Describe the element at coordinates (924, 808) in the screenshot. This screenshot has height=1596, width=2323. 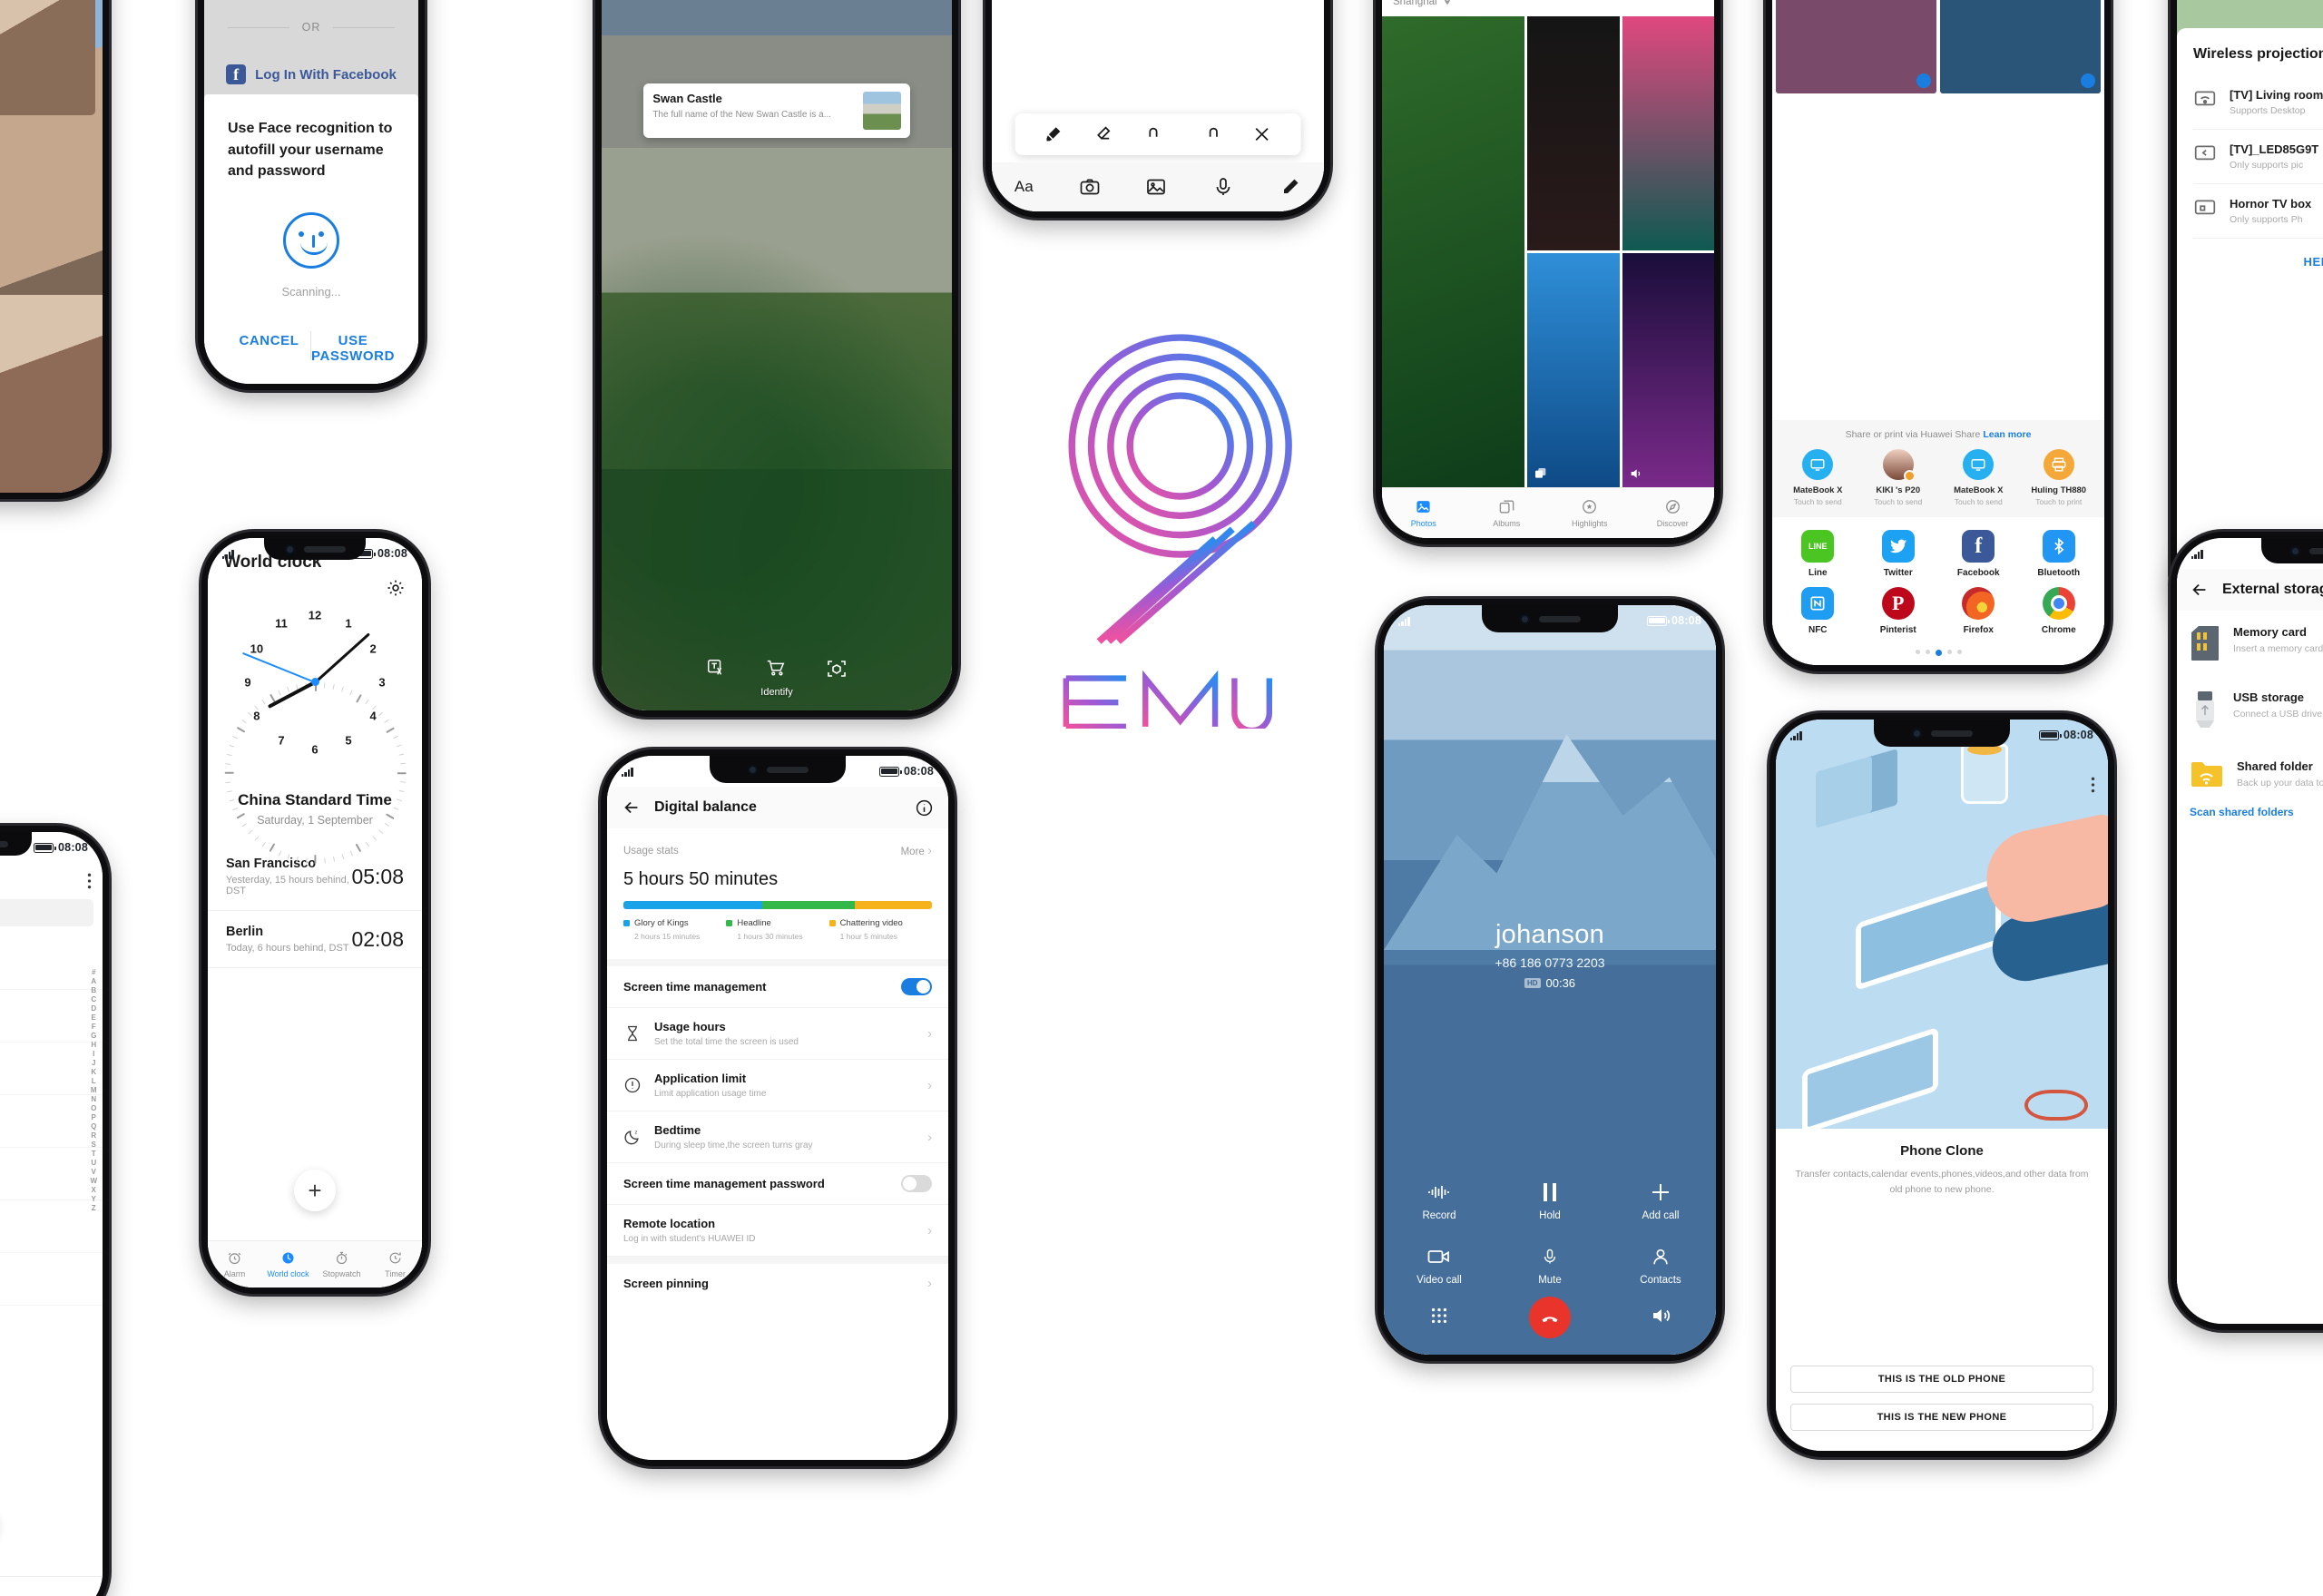
I see `info-icon` at that location.